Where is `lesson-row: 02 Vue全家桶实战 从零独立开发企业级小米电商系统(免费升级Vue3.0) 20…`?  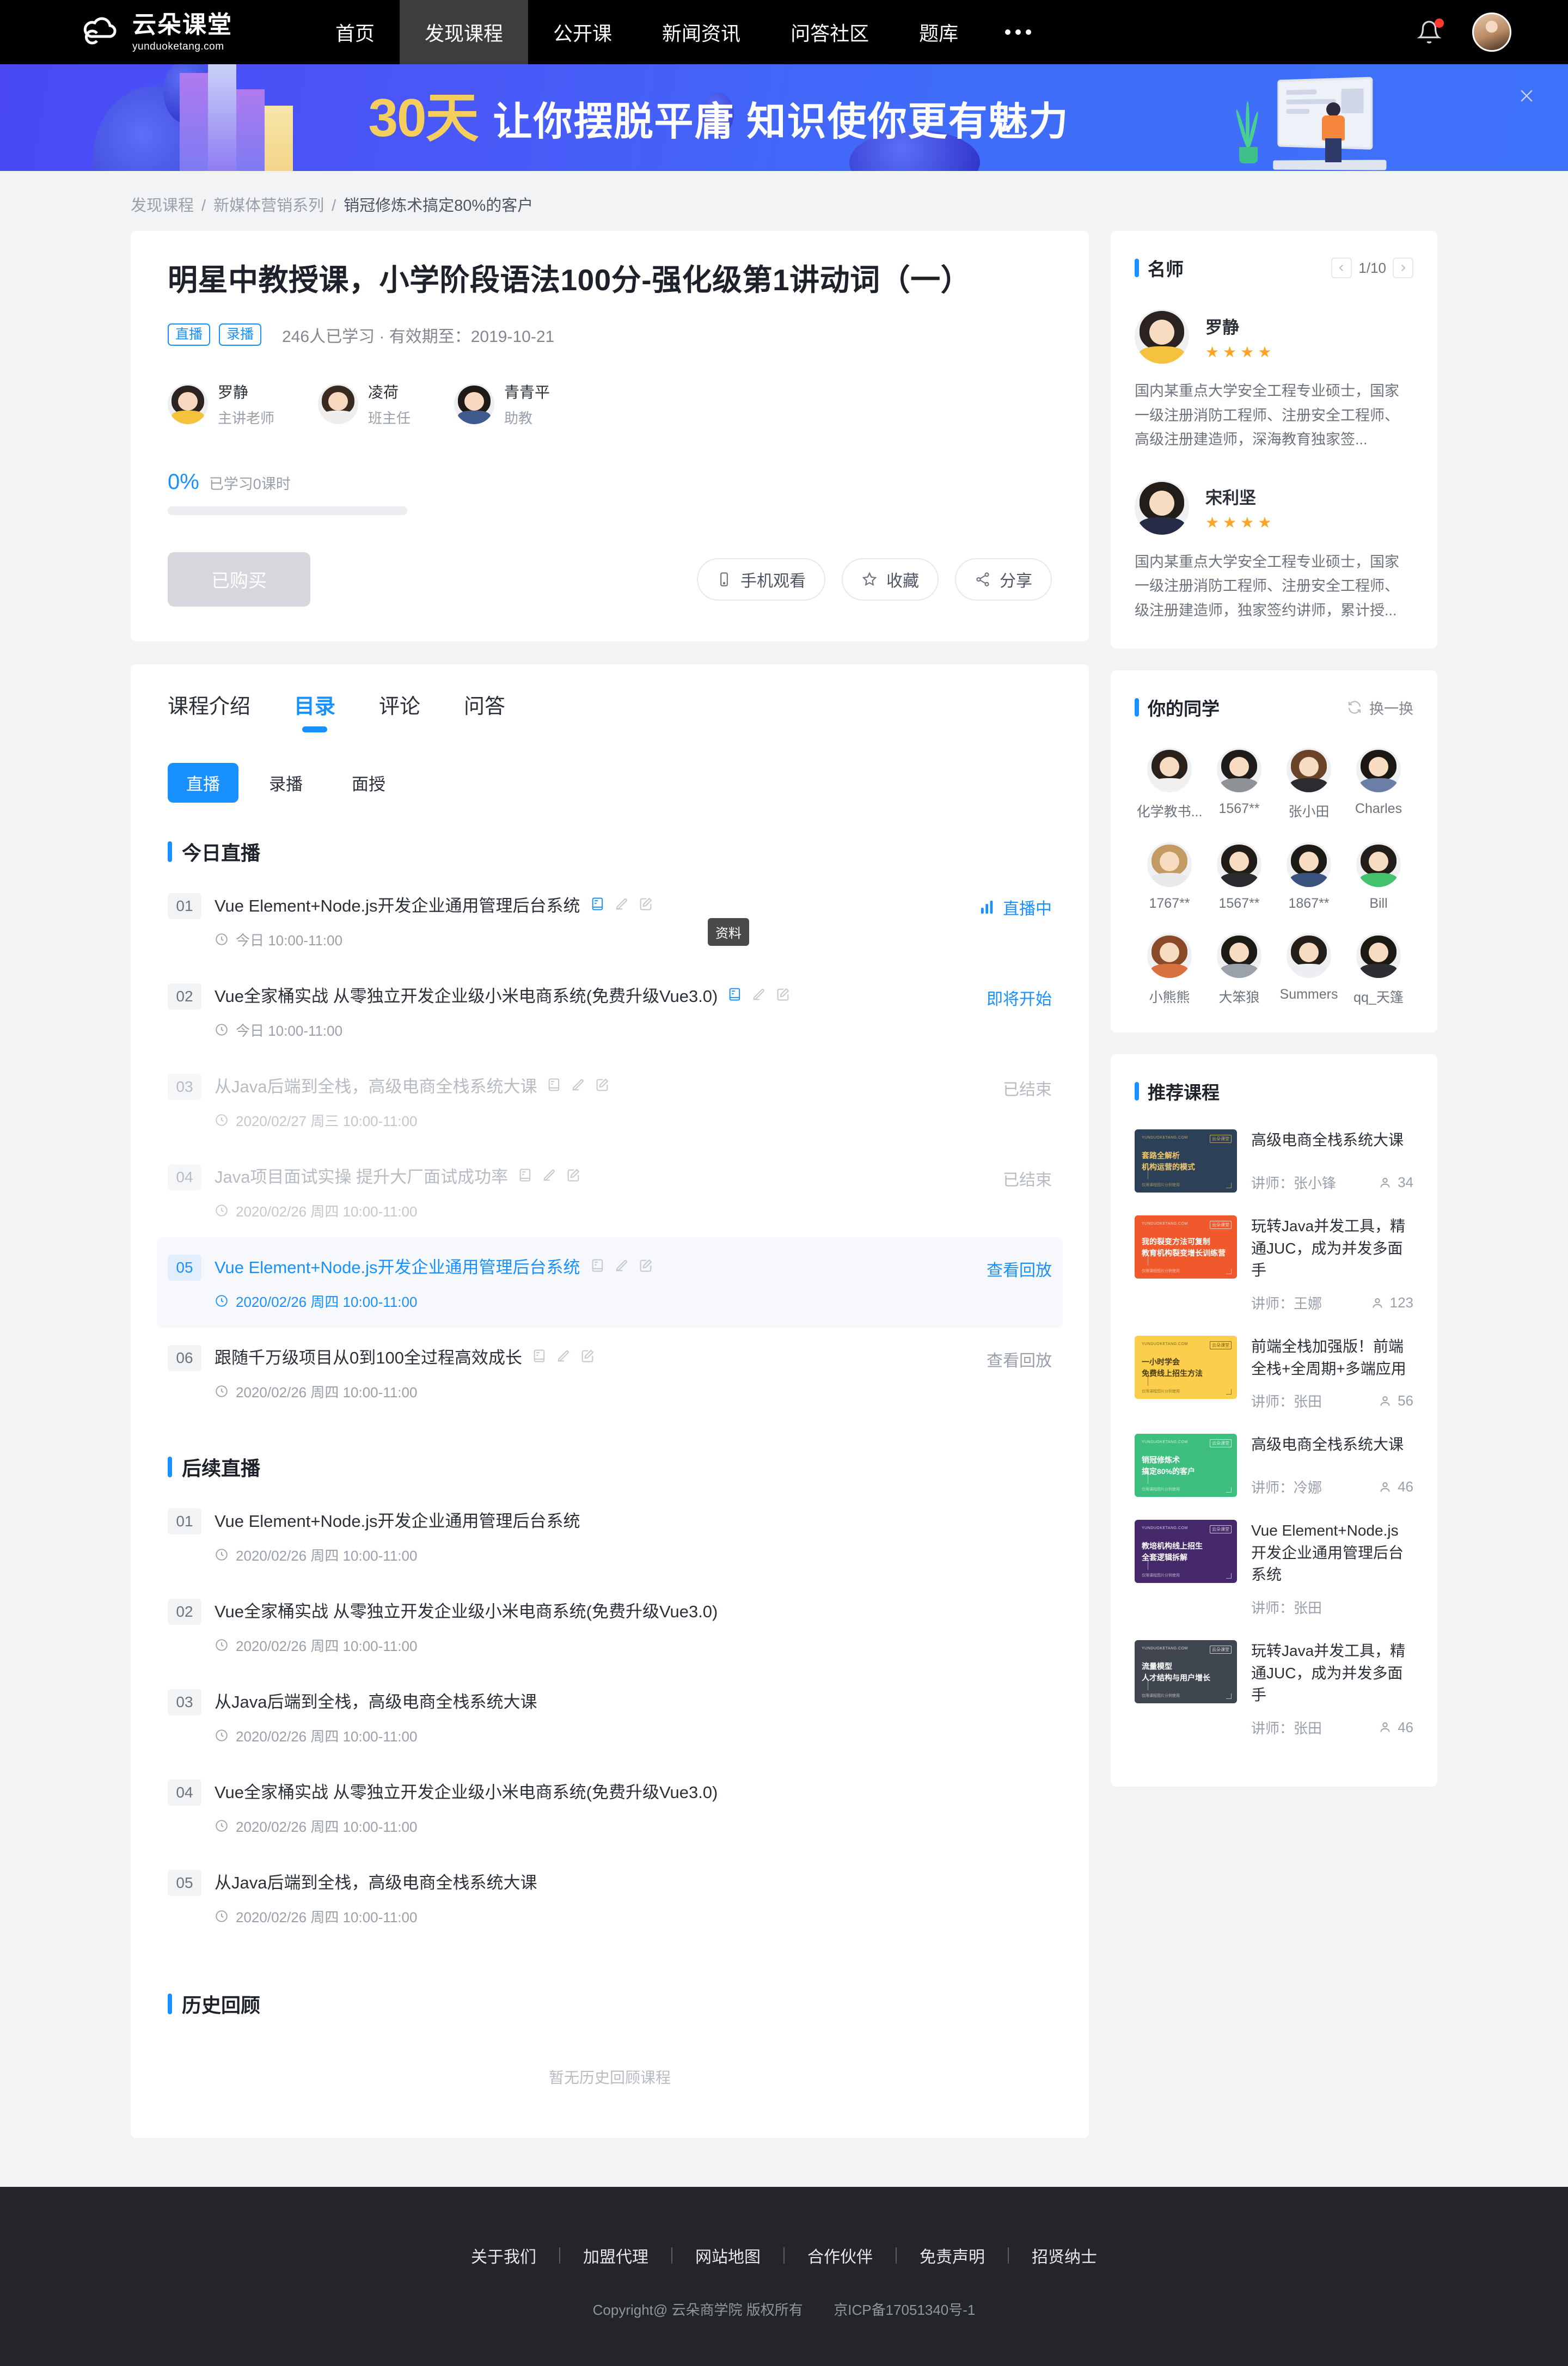 lesson-row: 02 Vue全家桶实战 从零独立开发企业级小米电商系统(免费升级Vue3.0) 20… is located at coordinates (610, 1627).